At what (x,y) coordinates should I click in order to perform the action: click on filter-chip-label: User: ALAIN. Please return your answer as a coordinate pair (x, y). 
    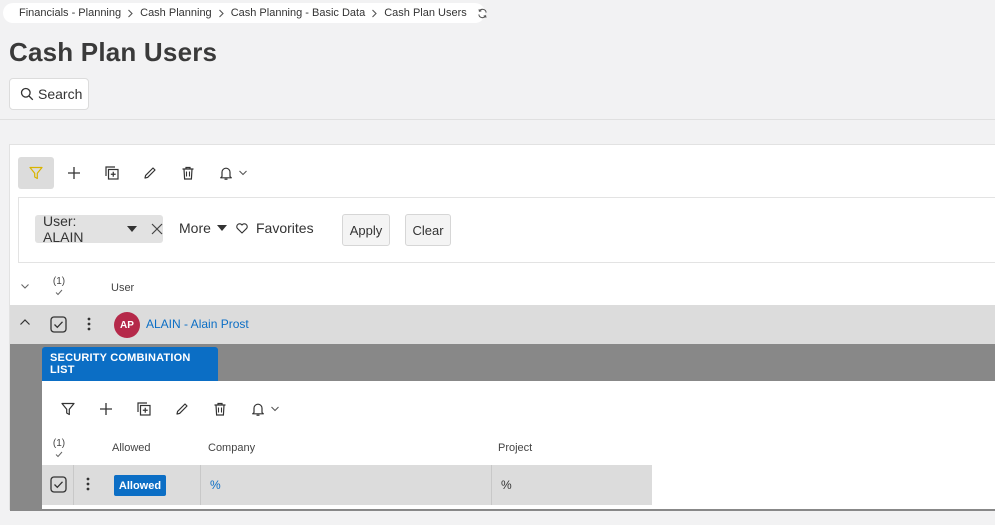
    Looking at the image, I should click on (63, 229).